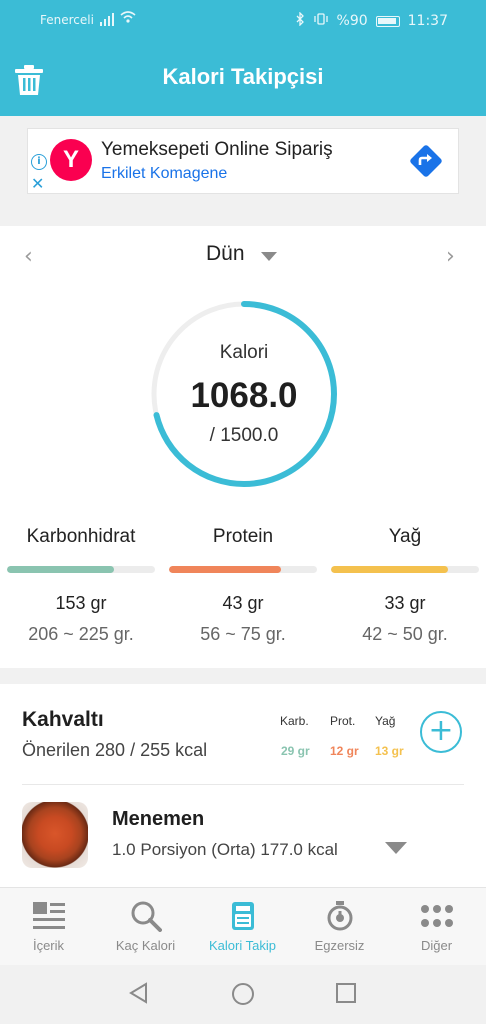 This screenshot has width=486, height=1024. I want to click on ad-title: Yemeksepeti Online Sipariş, so click(217, 149).